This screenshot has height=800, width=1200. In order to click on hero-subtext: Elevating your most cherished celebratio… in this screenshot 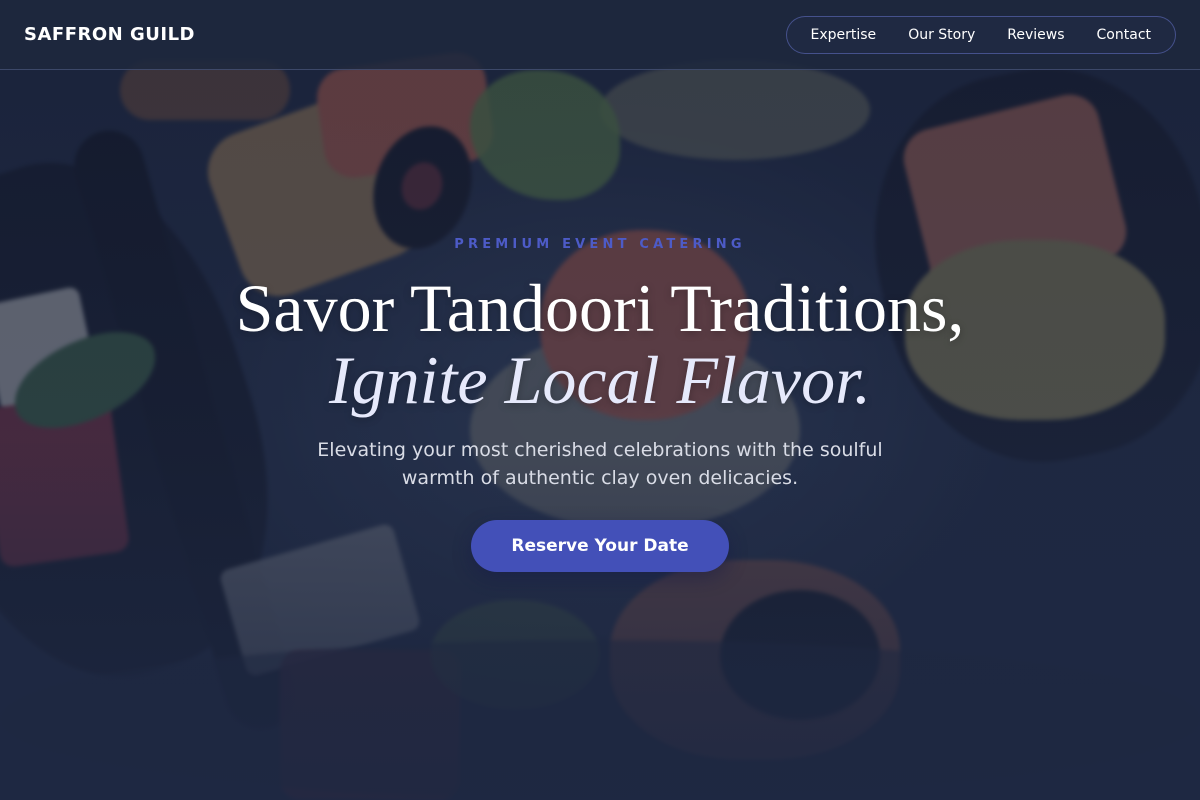, I will do `click(600, 464)`.